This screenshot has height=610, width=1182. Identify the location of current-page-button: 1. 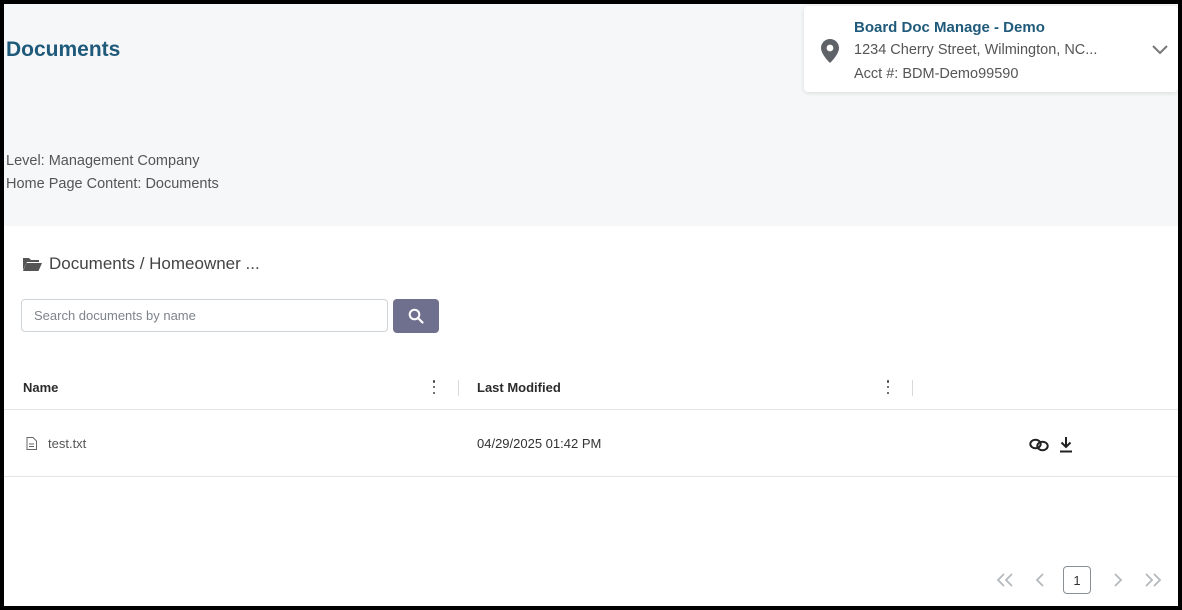
(1077, 580).